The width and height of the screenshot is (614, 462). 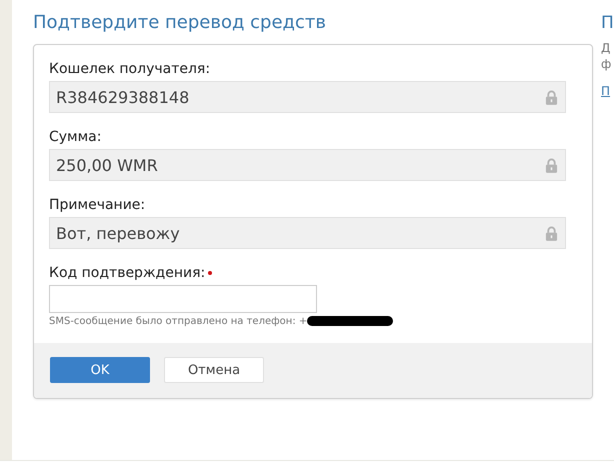 I want to click on side-title: П, so click(x=607, y=23).